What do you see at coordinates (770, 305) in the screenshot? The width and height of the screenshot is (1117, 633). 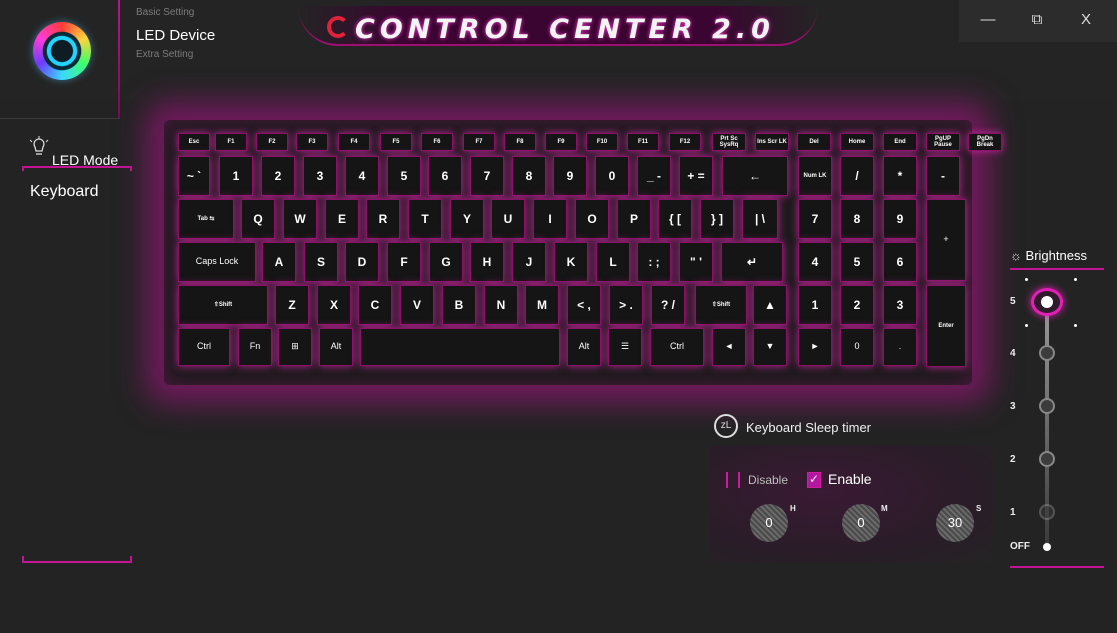 I see `key-row_shift-12: ▲` at bounding box center [770, 305].